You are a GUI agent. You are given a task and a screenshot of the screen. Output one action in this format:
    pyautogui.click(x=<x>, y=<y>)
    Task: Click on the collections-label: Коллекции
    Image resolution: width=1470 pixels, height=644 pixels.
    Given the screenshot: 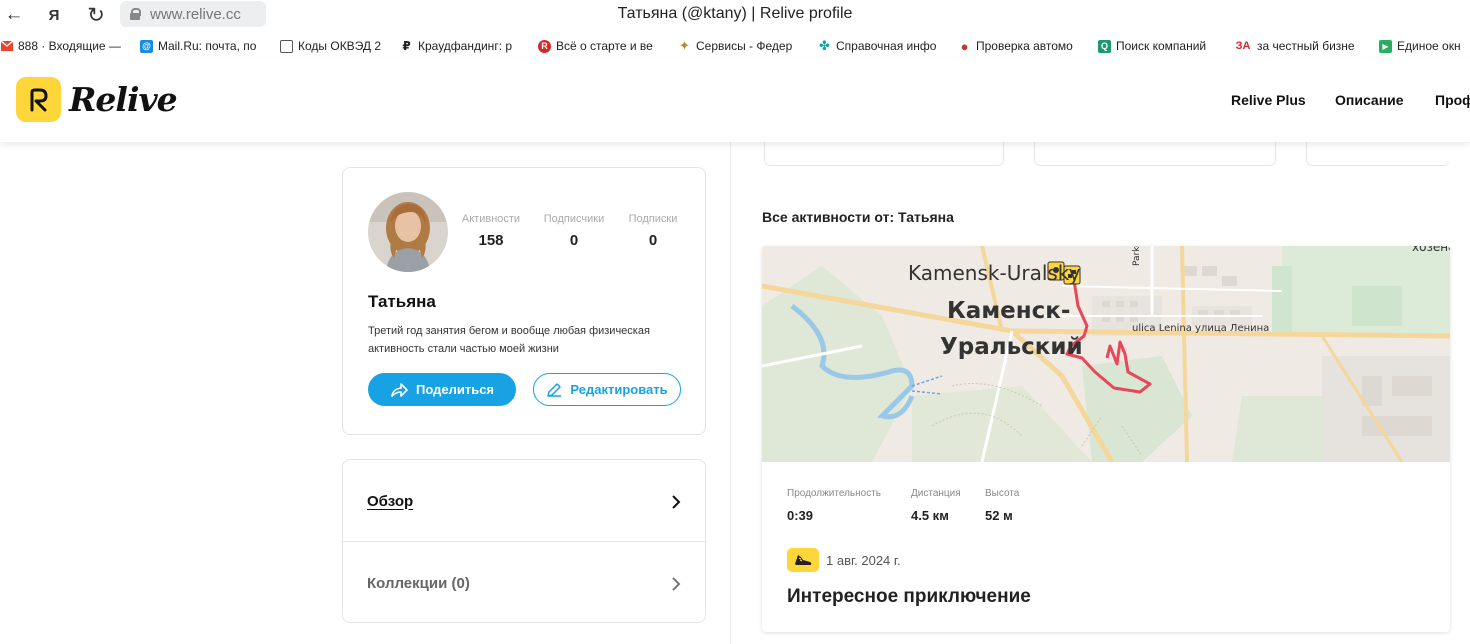 What is the action you would take?
    pyautogui.click(x=407, y=583)
    